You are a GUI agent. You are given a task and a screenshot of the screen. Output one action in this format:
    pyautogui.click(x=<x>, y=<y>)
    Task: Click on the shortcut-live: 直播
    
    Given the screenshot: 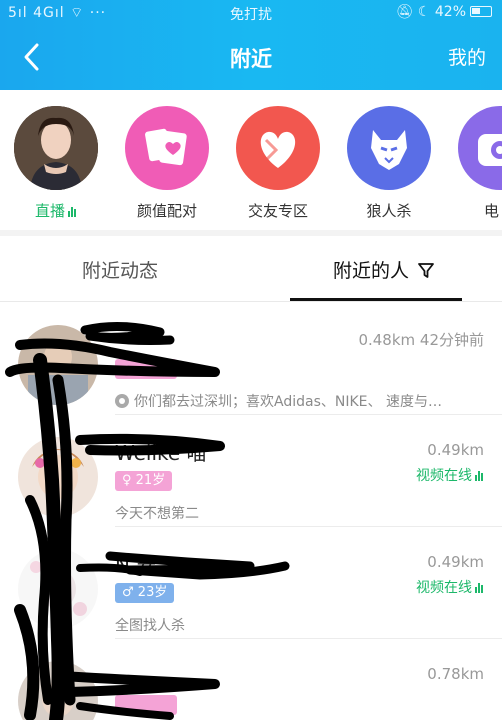 What is the action you would take?
    pyautogui.click(x=56, y=163)
    